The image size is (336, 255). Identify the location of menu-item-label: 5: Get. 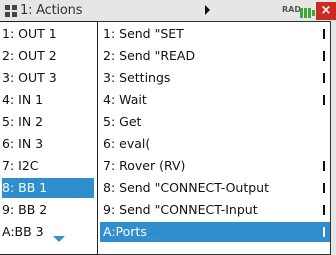
(122, 121).